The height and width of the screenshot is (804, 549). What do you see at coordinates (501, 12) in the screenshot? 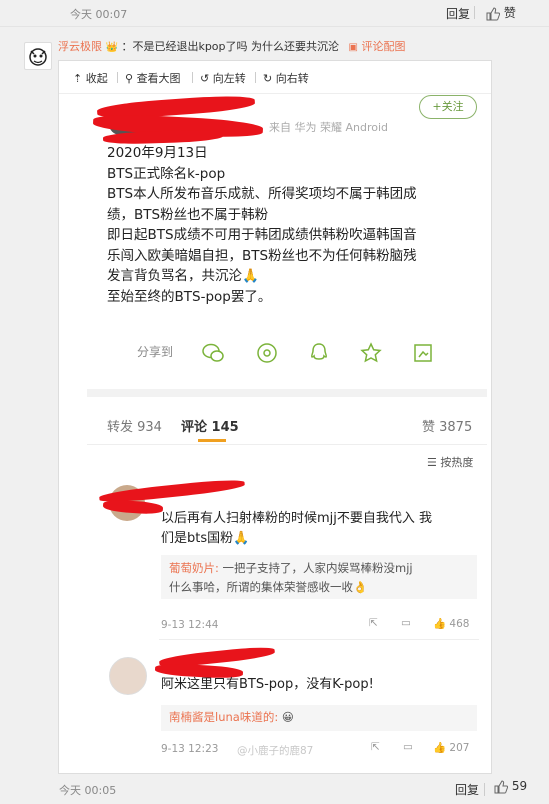
I see `top-like-button: 赞` at bounding box center [501, 12].